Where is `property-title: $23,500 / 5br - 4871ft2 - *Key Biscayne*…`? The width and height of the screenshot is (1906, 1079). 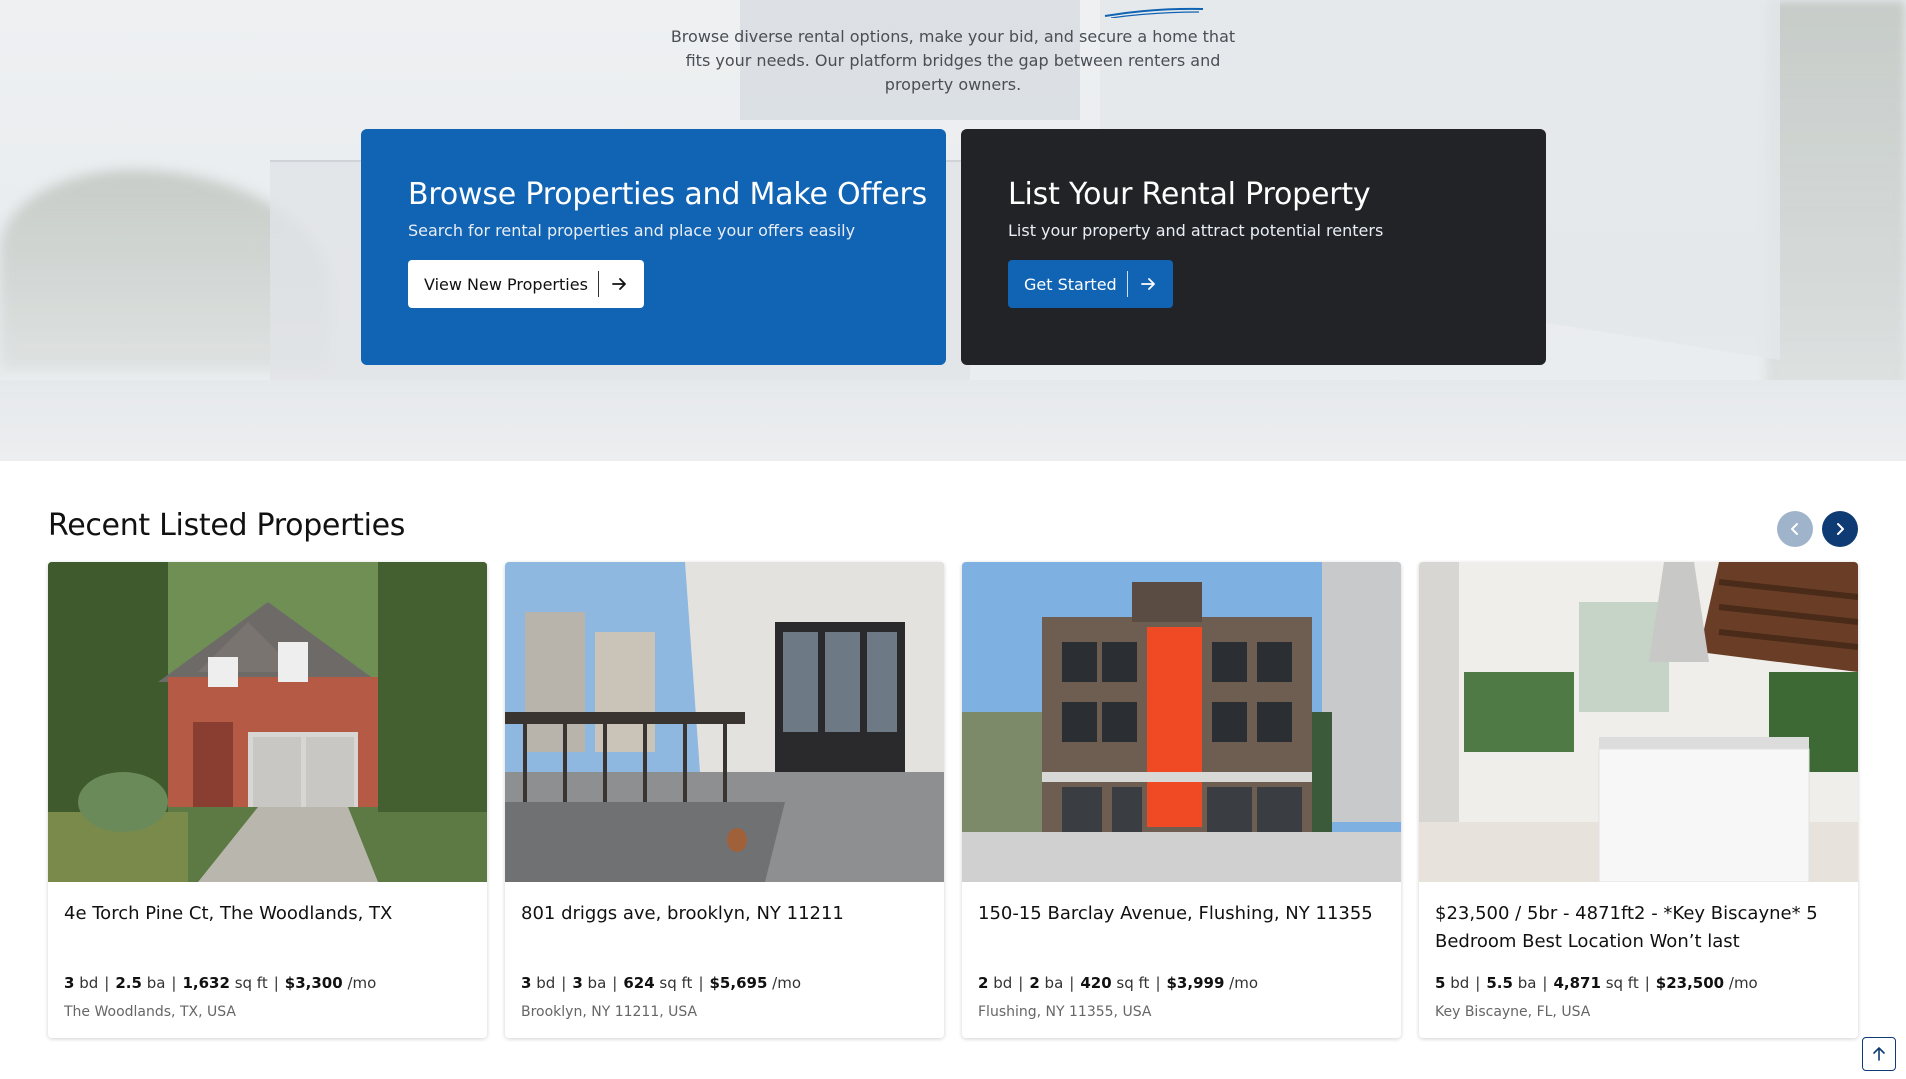 property-title: $23,500 / 5br - 4871ft2 - *Key Biscayne*… is located at coordinates (1638, 928).